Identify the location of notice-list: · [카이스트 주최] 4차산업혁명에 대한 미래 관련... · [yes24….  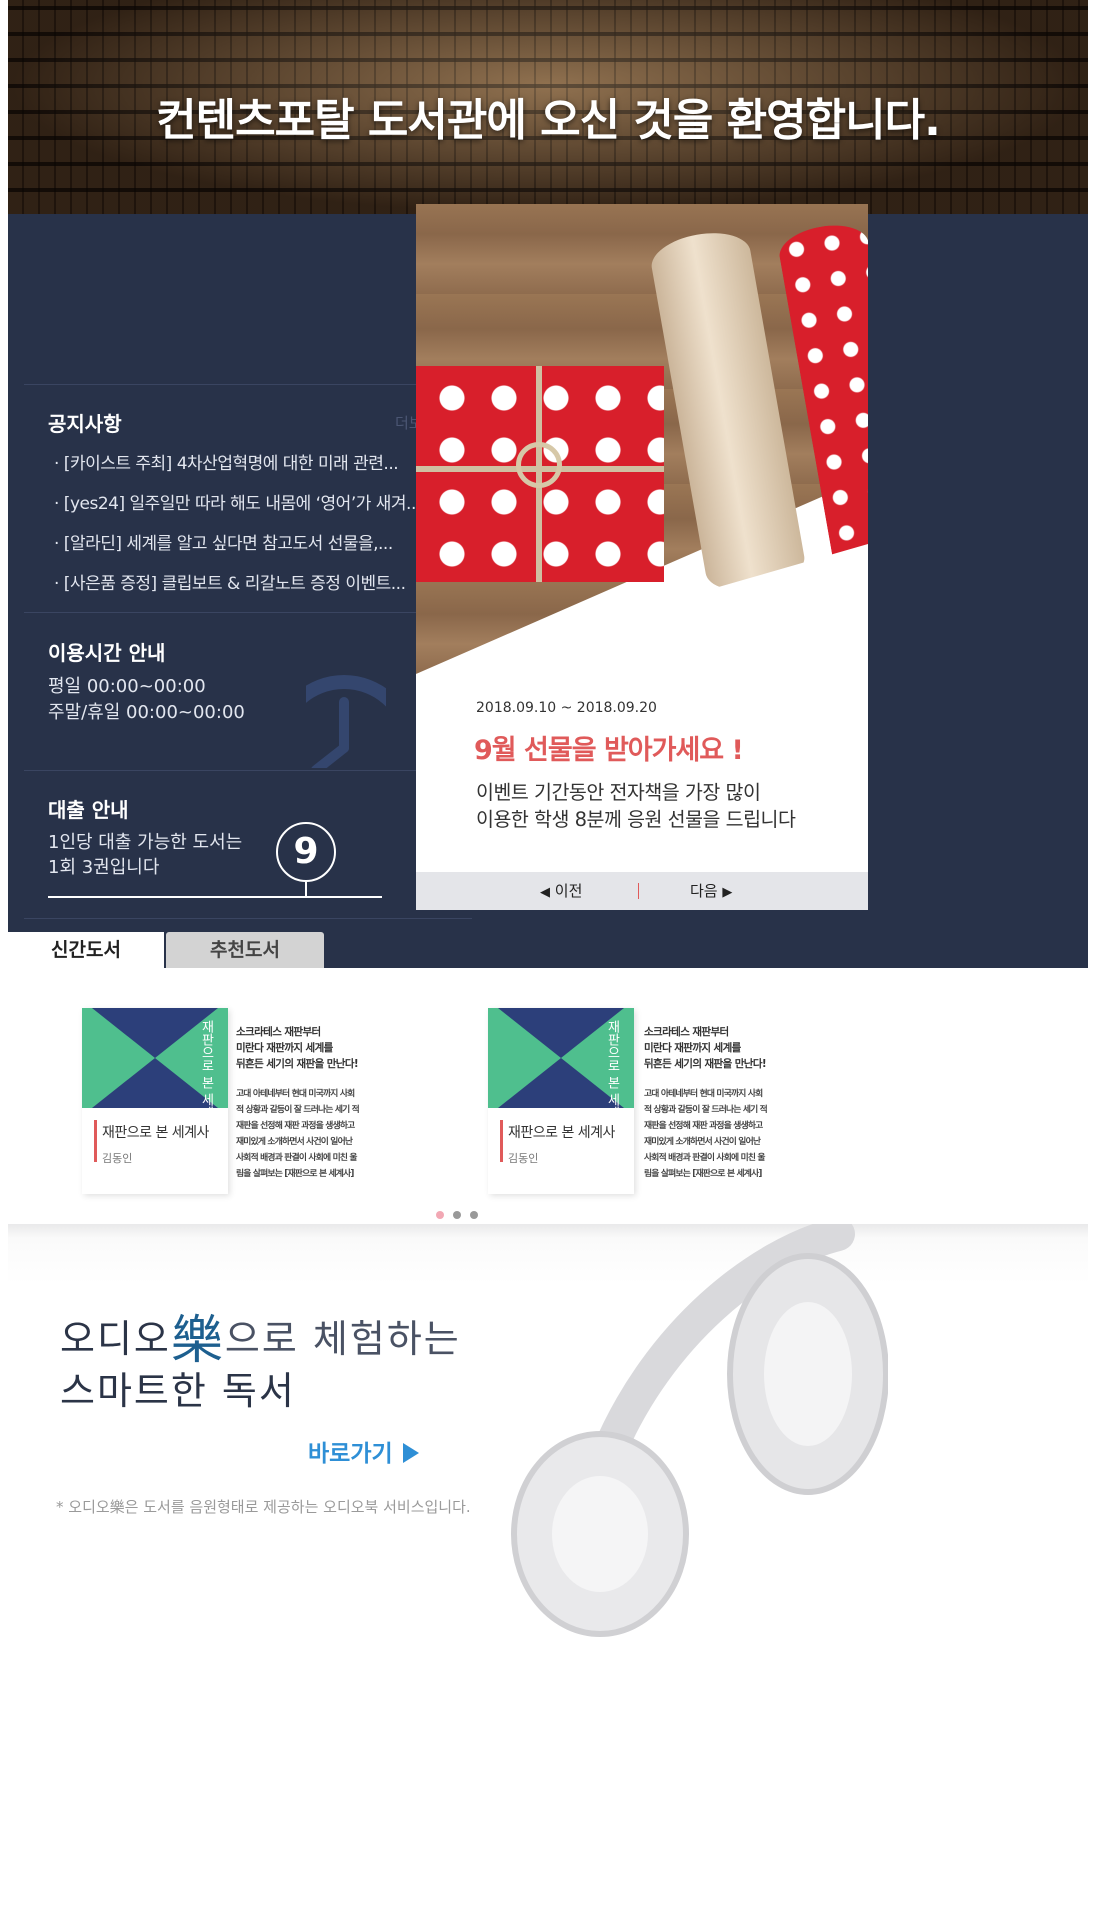
(237, 532).